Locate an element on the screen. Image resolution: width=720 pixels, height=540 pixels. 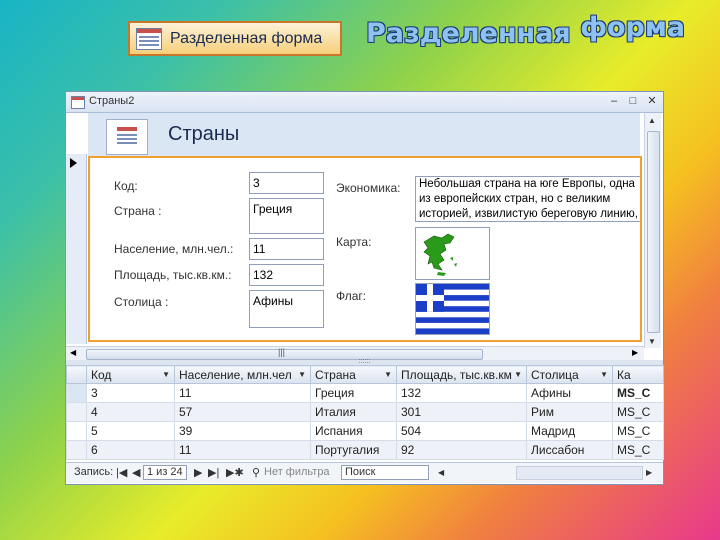
column-header-capital: Столица ▼ is located at coordinates (569, 374).